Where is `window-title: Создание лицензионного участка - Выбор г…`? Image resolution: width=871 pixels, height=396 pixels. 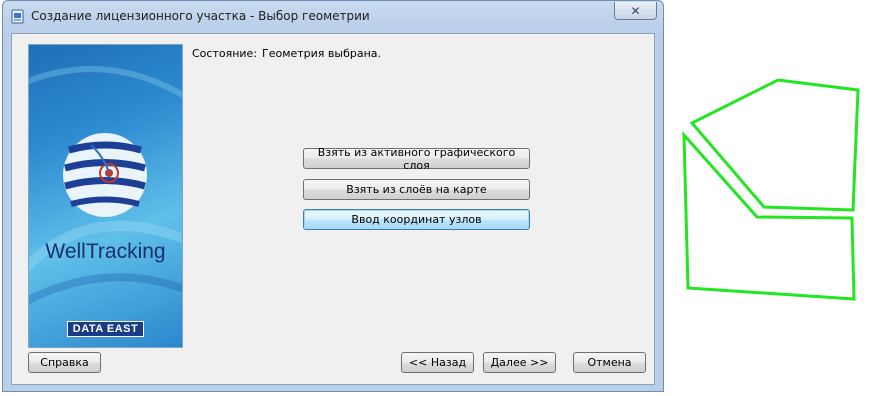
window-title: Создание лицензионного участка - Выбор г… is located at coordinates (200, 16).